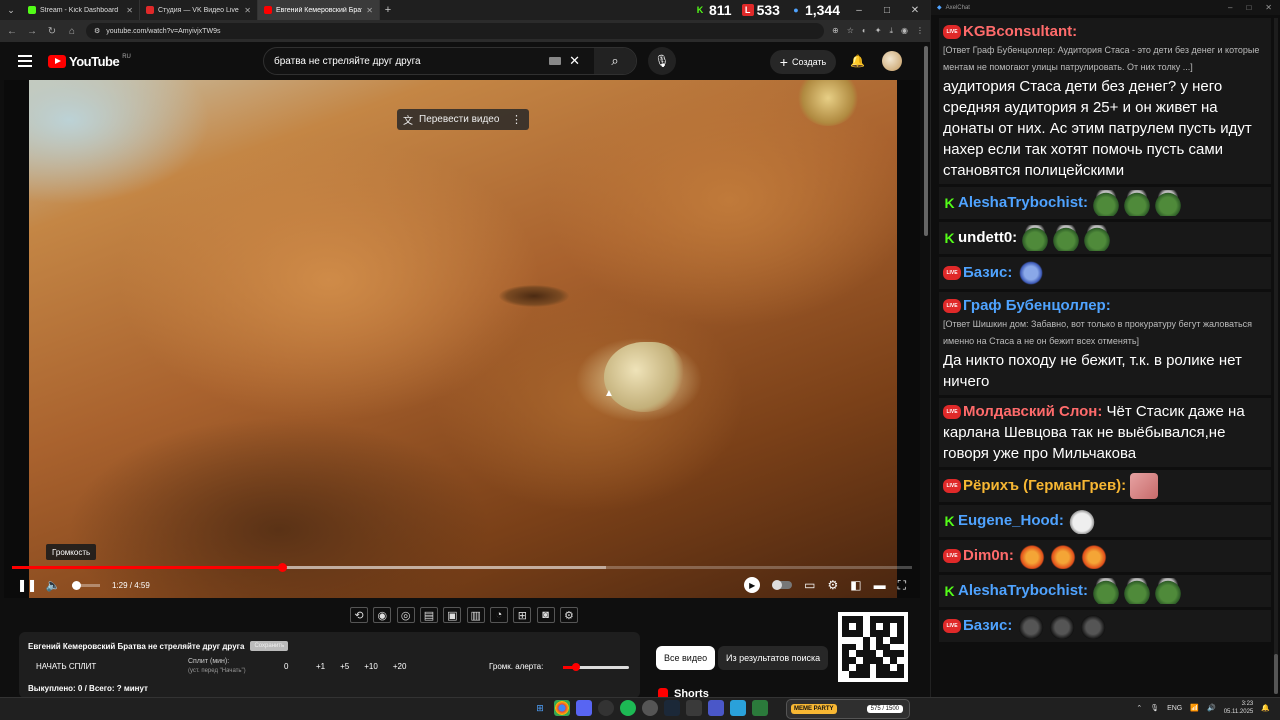 This screenshot has height=720, width=1280. Describe the element at coordinates (545, 615) in the screenshot. I see `camera-icon: ◙` at that location.